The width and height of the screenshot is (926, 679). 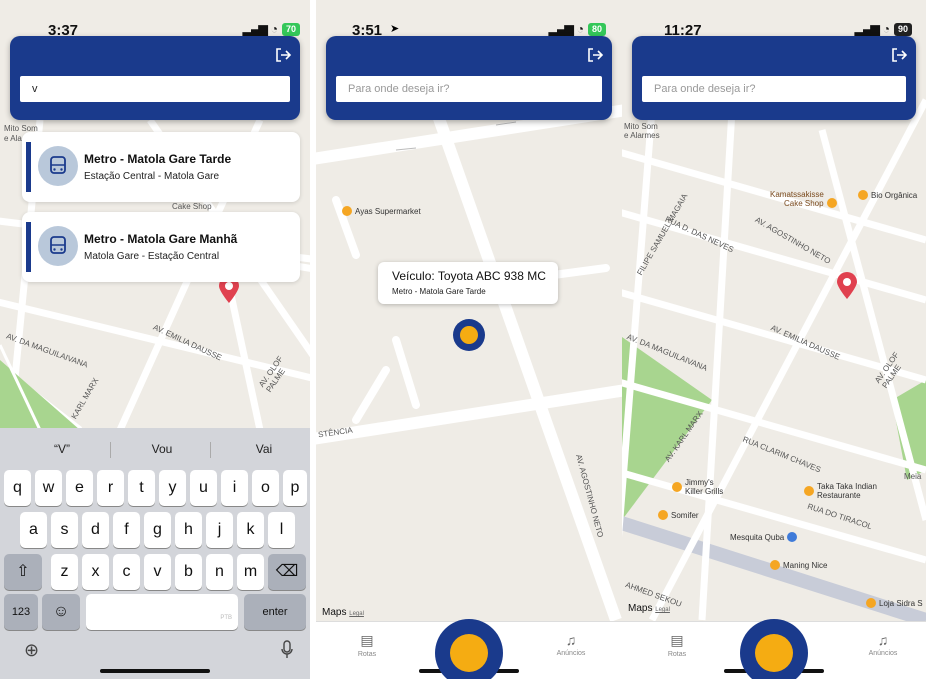 What do you see at coordinates (367, 654) in the screenshot?
I see `nav-routes-label: Rotas` at bounding box center [367, 654].